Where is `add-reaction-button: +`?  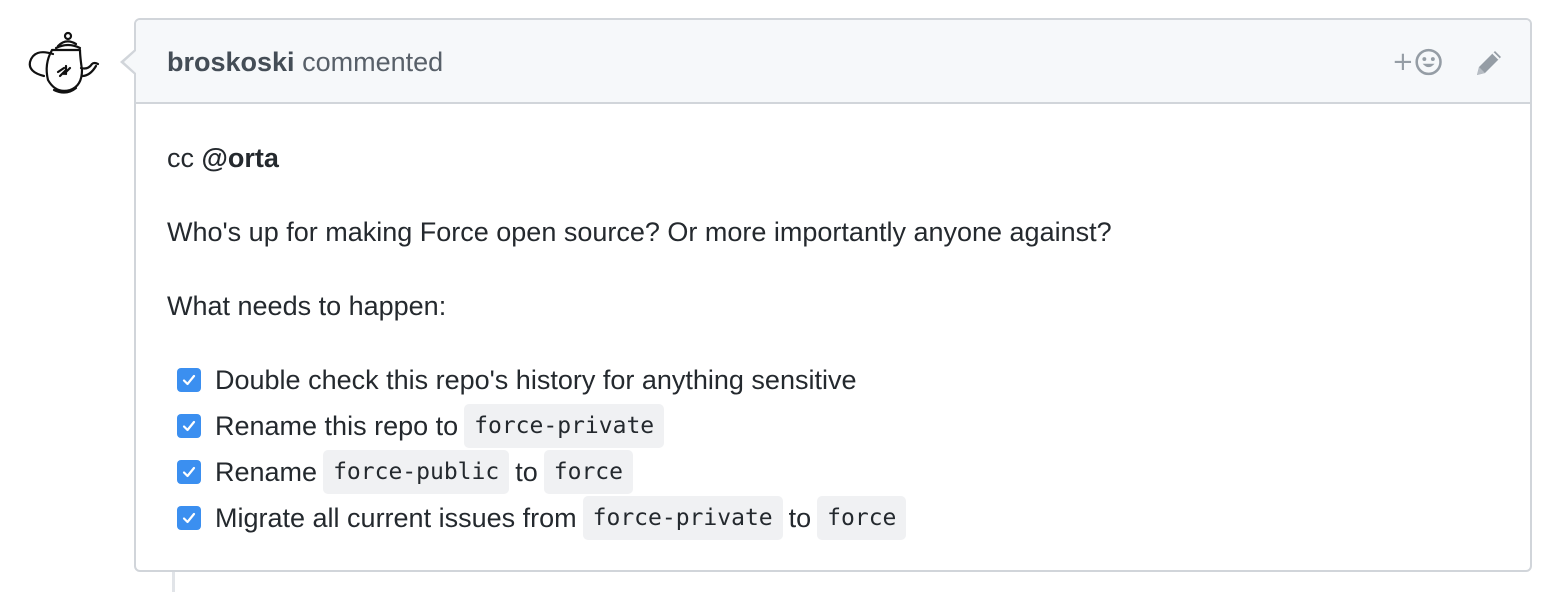 add-reaction-button: + is located at coordinates (1417, 62).